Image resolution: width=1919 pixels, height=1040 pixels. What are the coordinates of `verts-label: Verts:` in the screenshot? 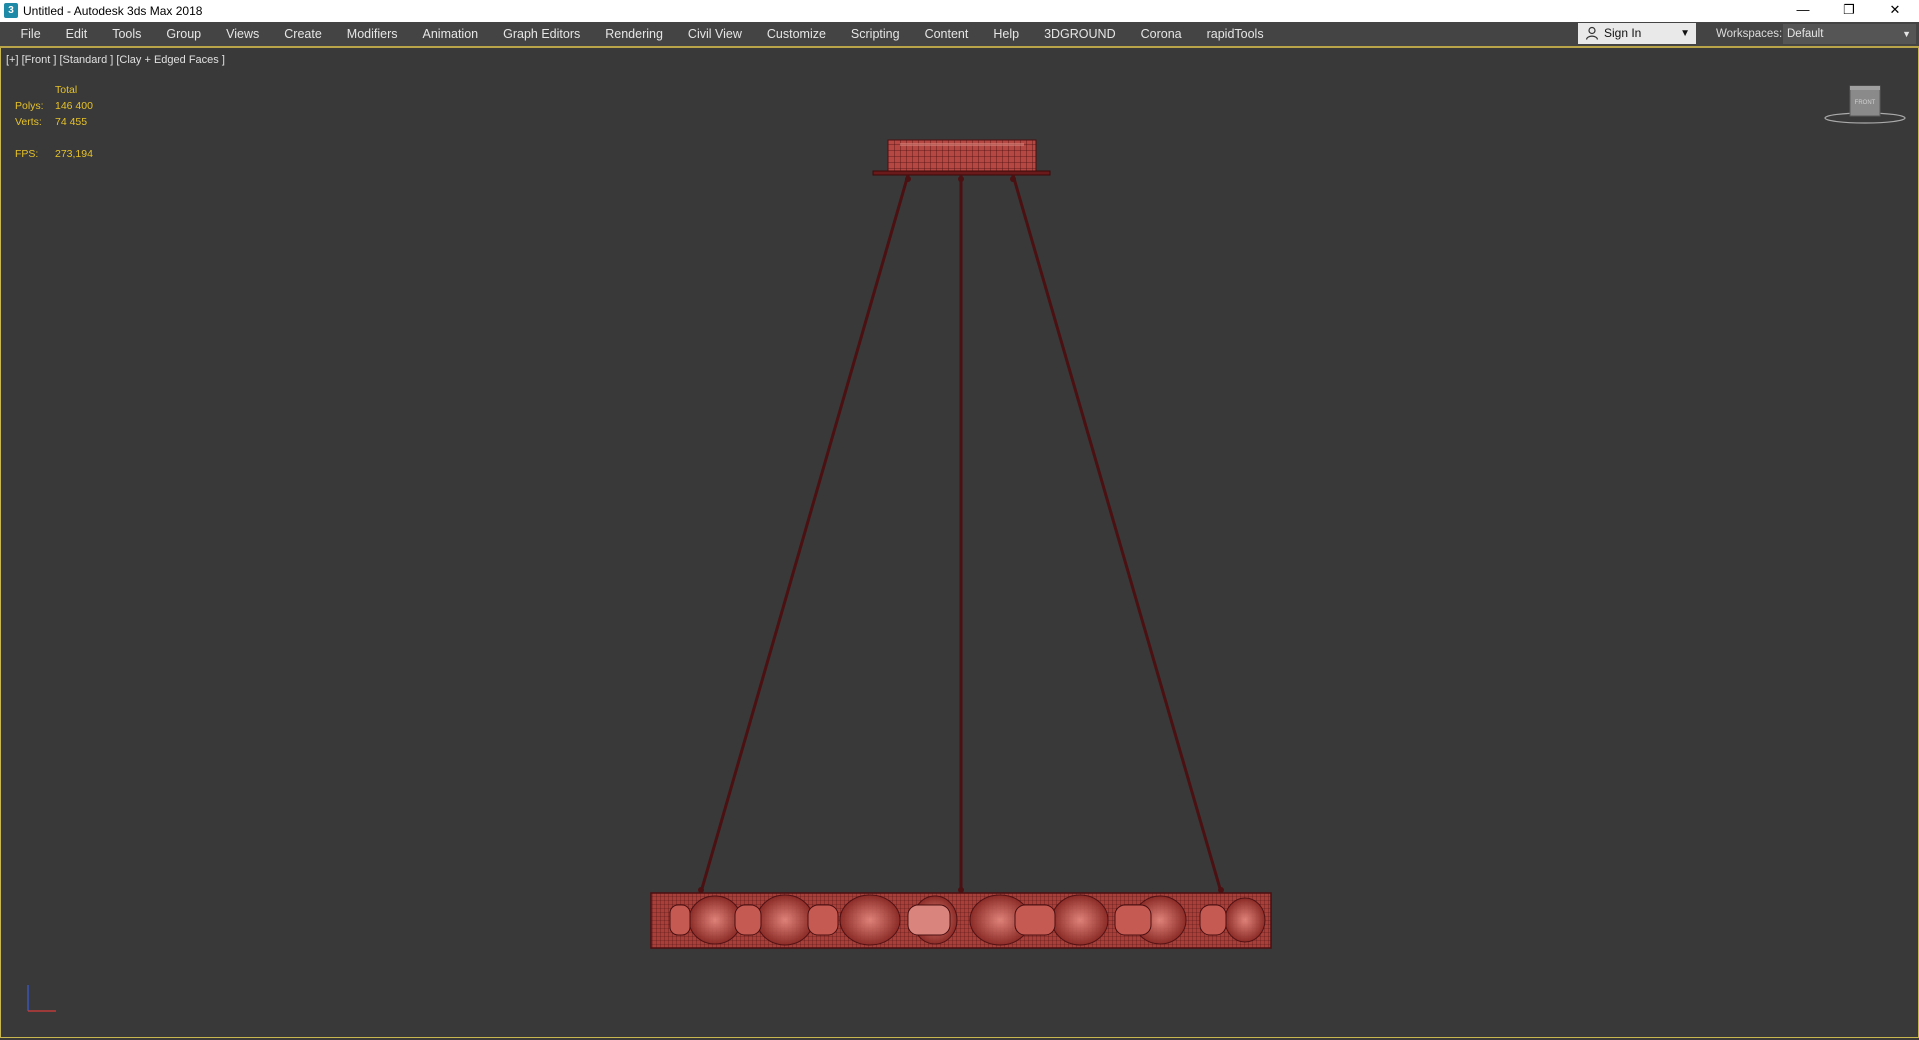 It's located at (28, 122).